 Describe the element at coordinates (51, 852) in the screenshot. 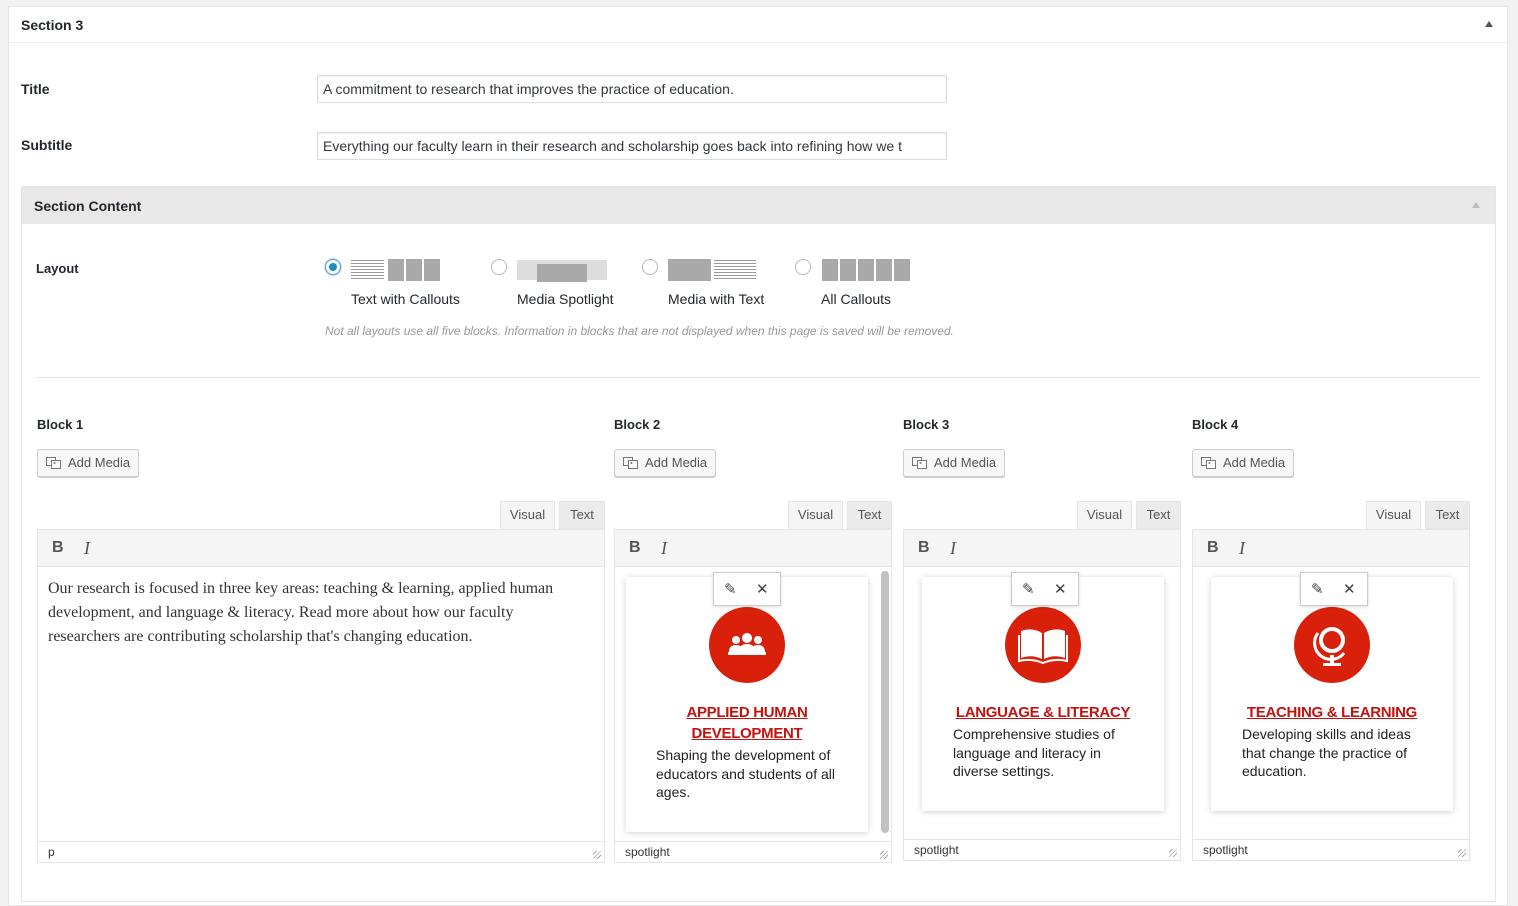

I see `element-path: p` at that location.